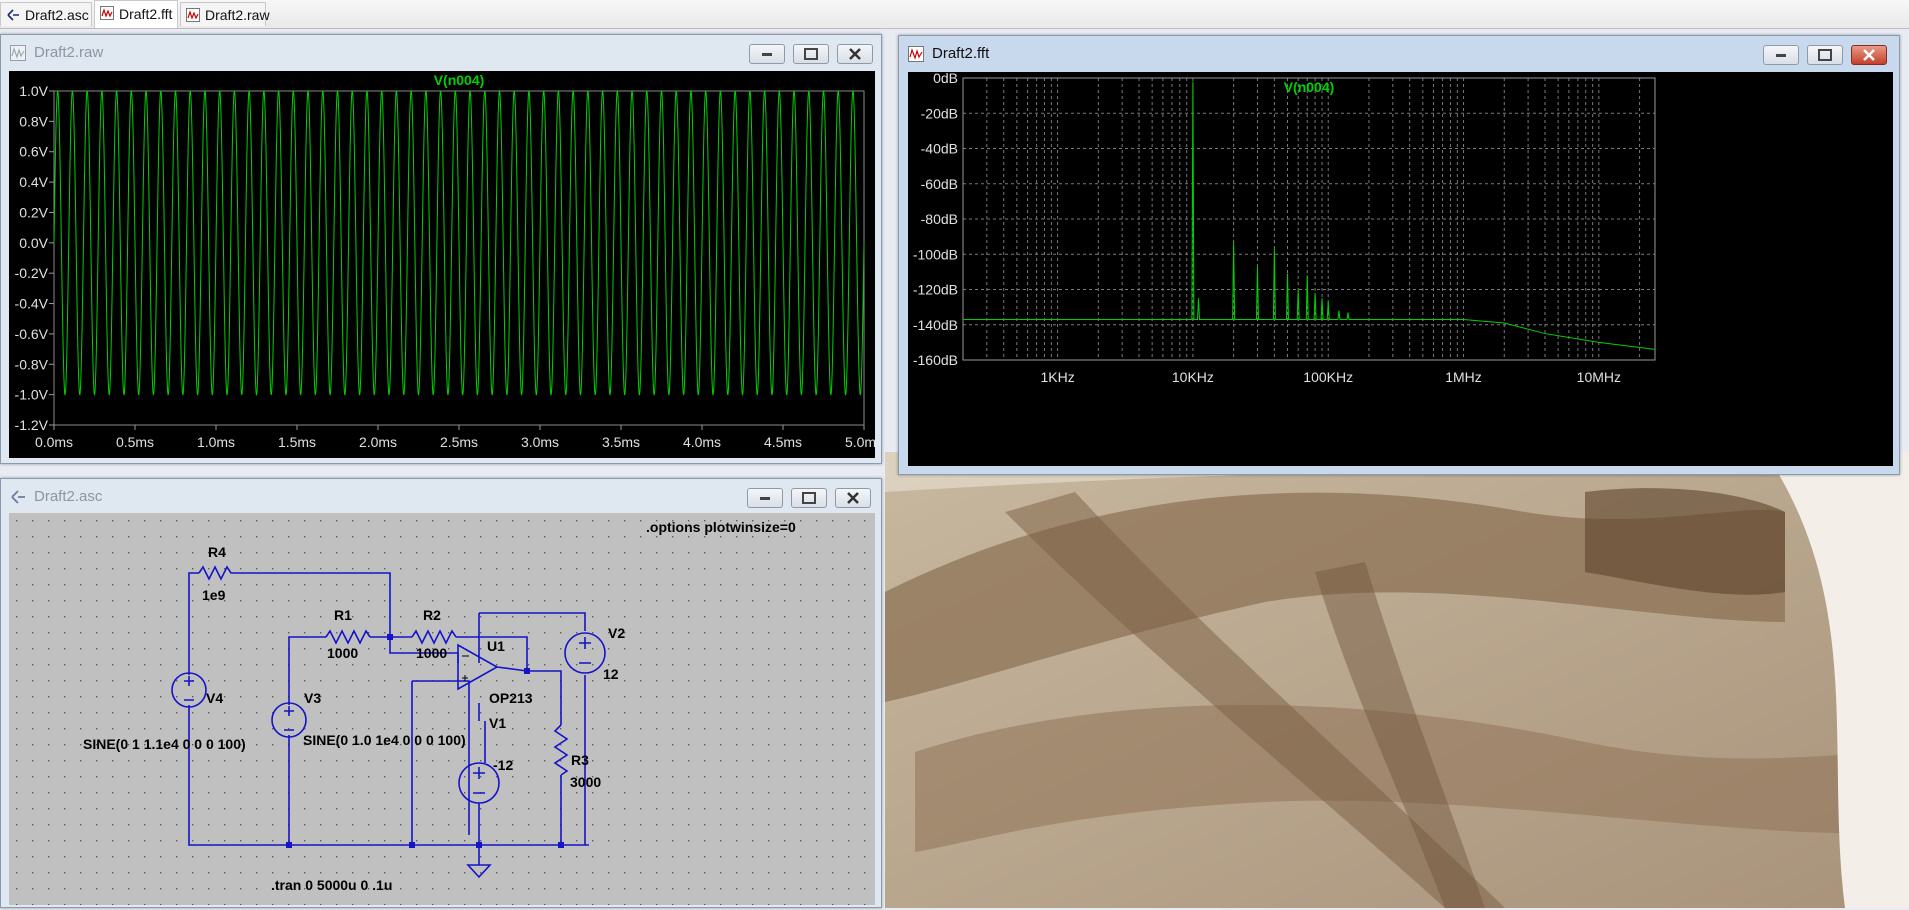 The width and height of the screenshot is (1909, 910). Describe the element at coordinates (33, 212) in the screenshot. I see `y-tick-label: 0.2V` at that location.